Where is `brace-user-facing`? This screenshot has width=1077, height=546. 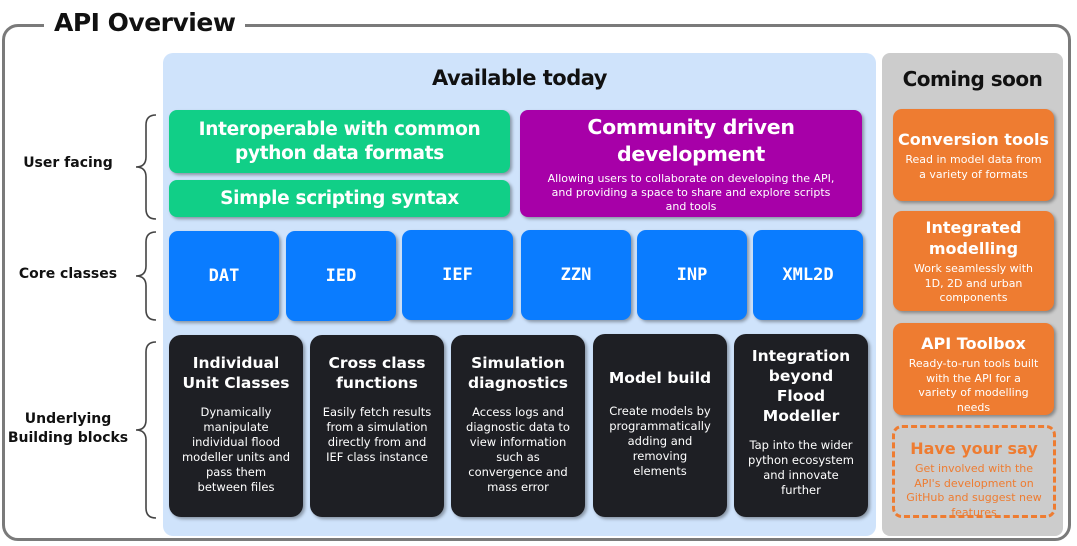
brace-user-facing is located at coordinates (146, 167).